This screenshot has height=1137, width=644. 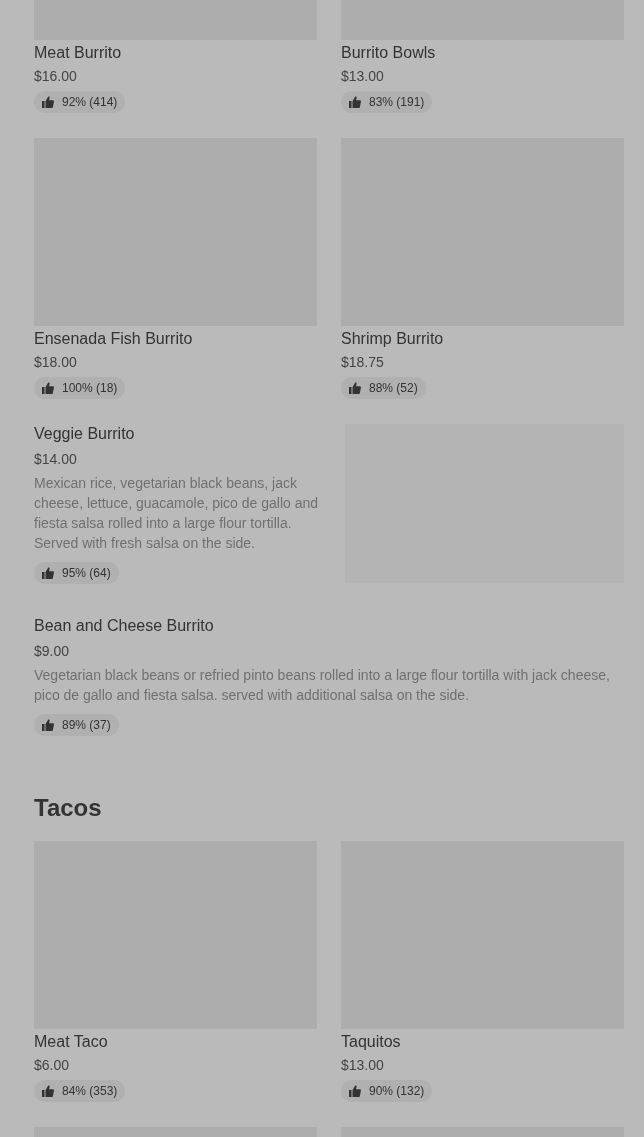 I want to click on item-price: $16.00, so click(x=55, y=76).